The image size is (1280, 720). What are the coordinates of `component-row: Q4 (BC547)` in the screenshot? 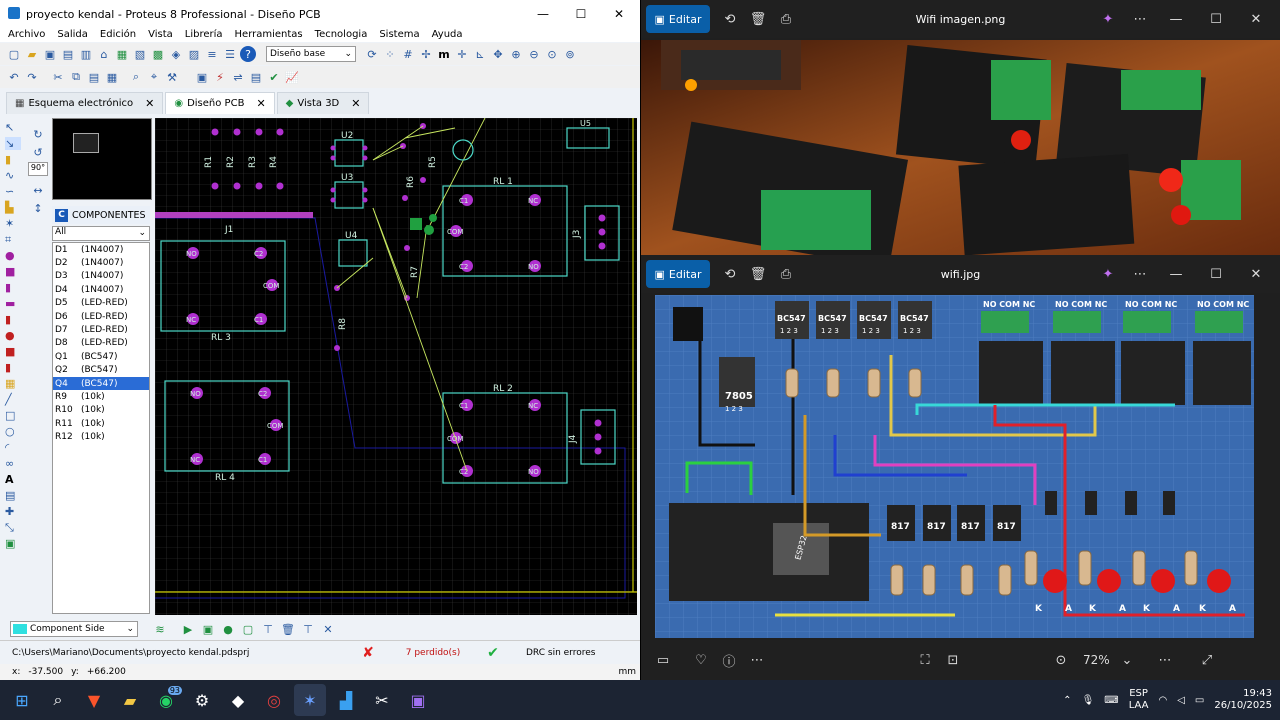 It's located at (101, 383).